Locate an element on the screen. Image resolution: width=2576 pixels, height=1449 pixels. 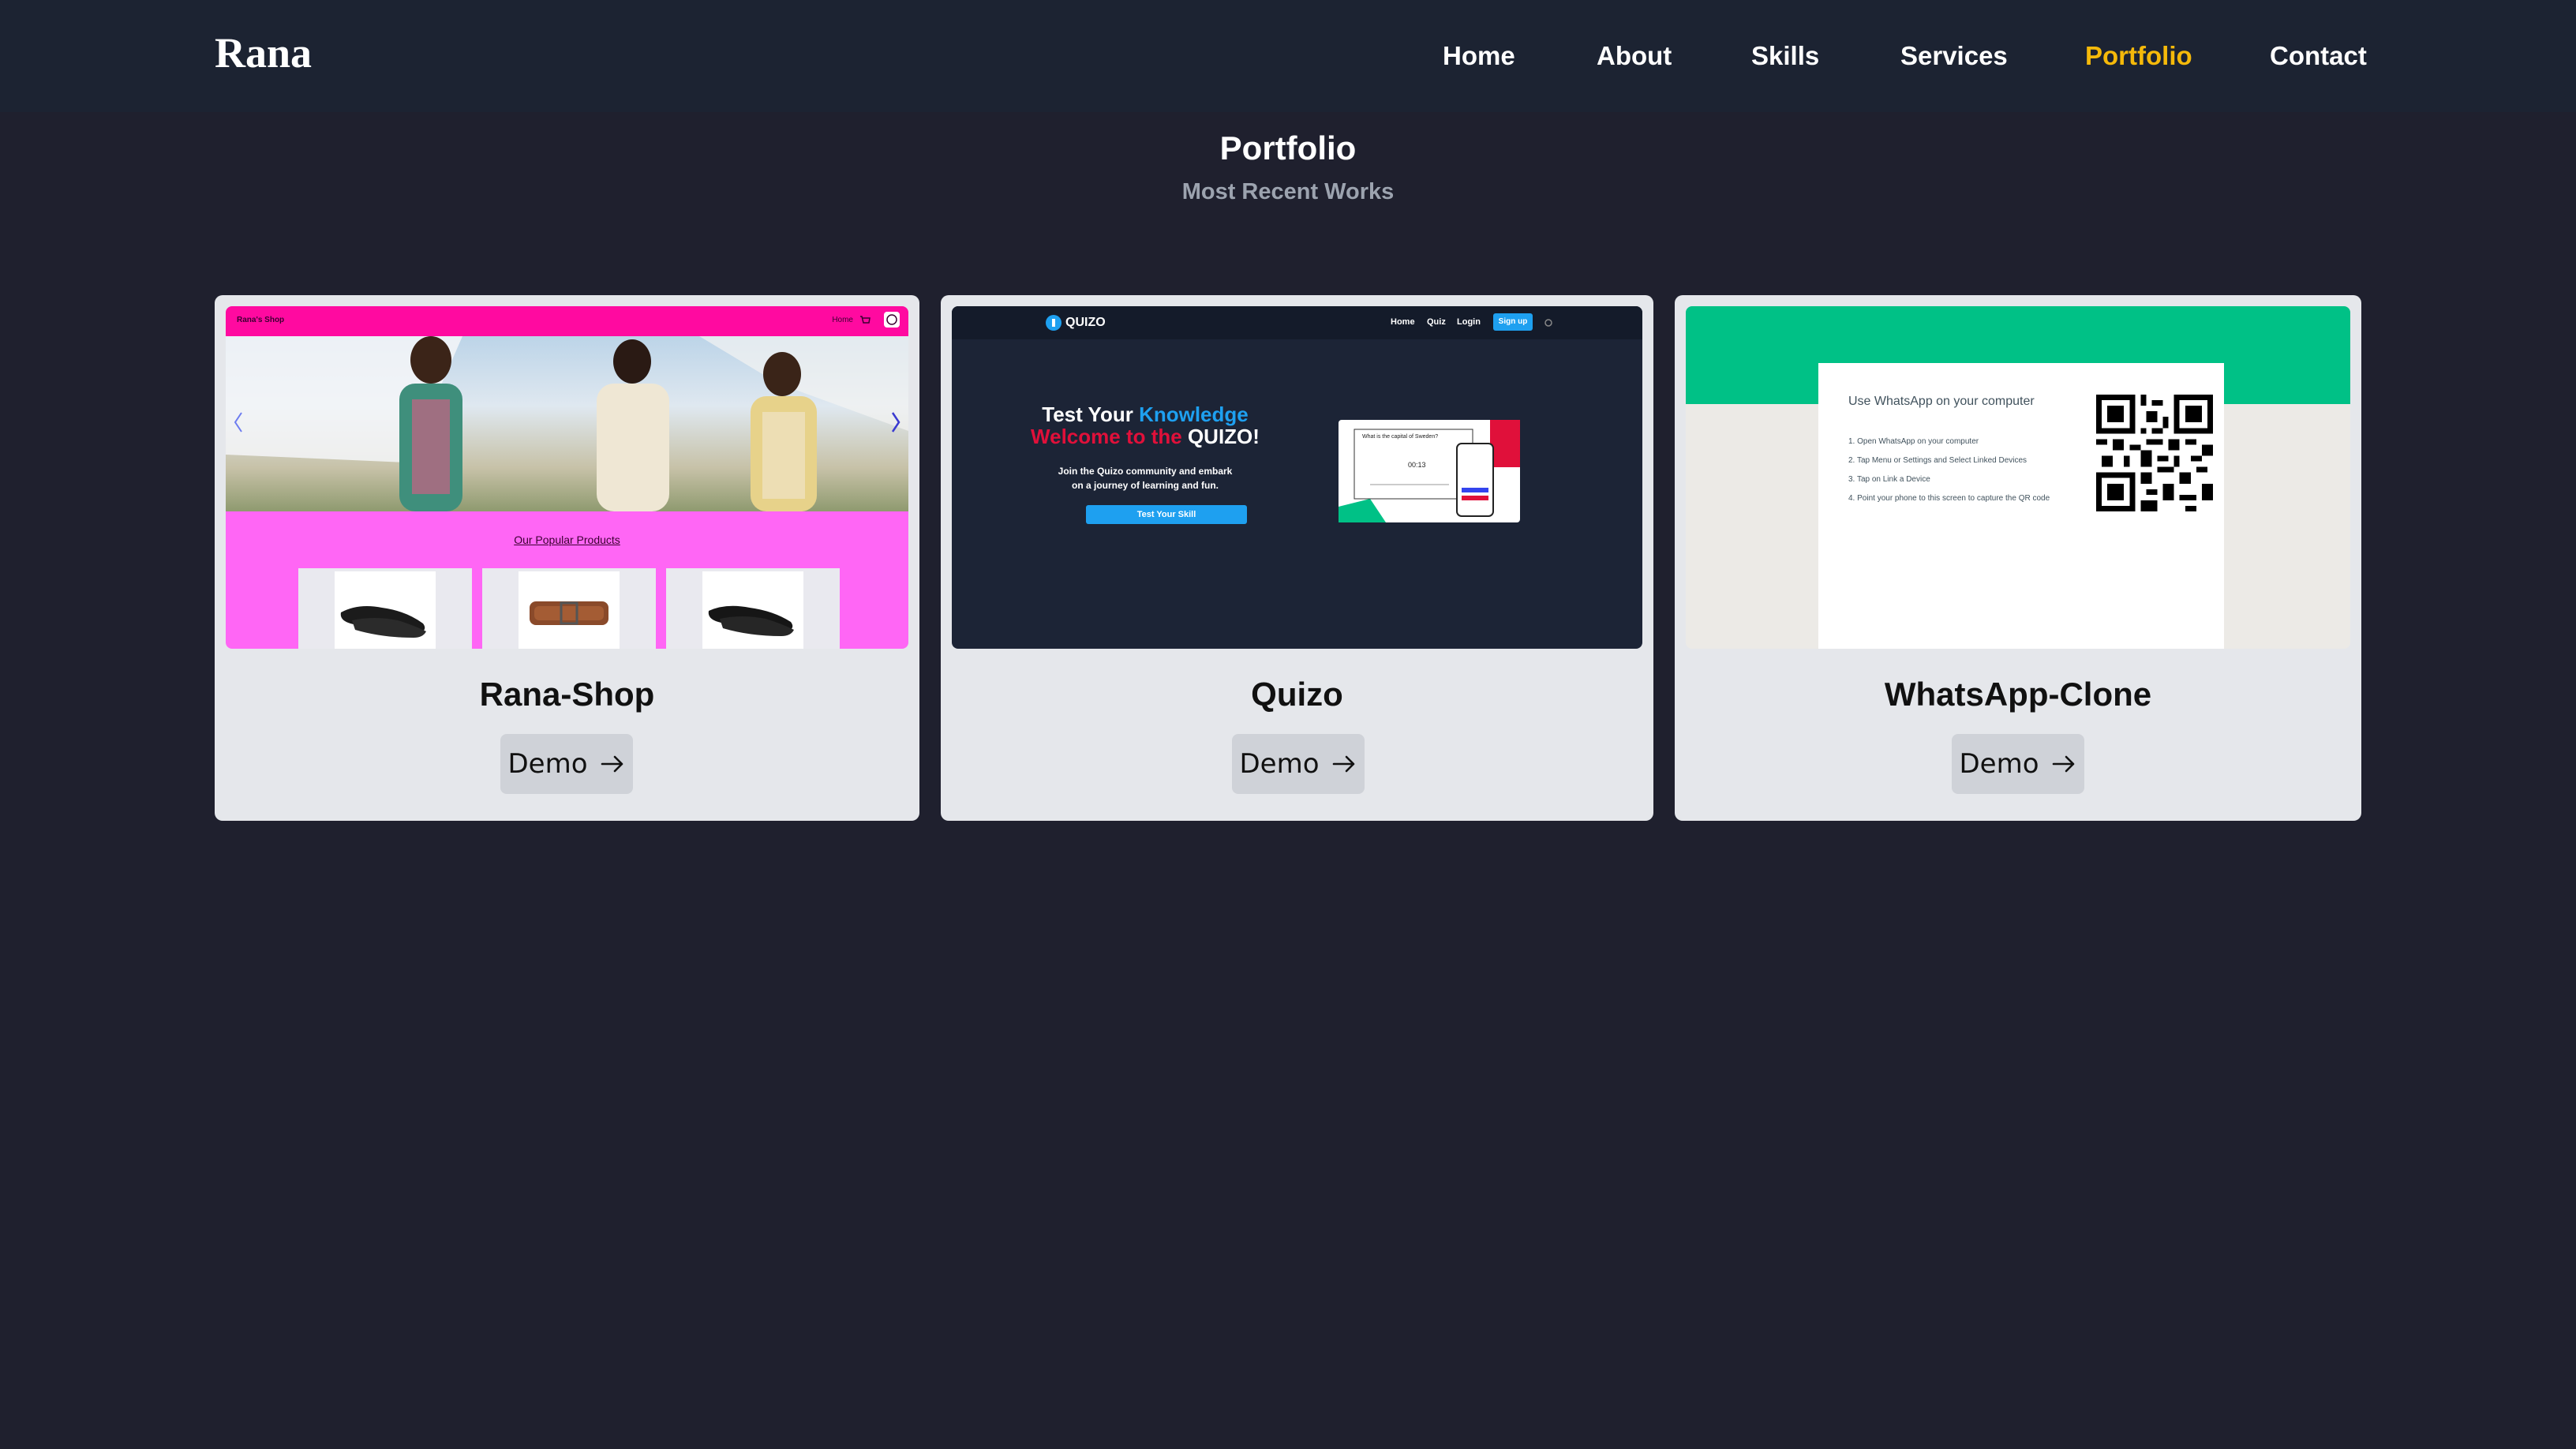
project-title: WhatsApp-Clone is located at coordinates (2018, 694).